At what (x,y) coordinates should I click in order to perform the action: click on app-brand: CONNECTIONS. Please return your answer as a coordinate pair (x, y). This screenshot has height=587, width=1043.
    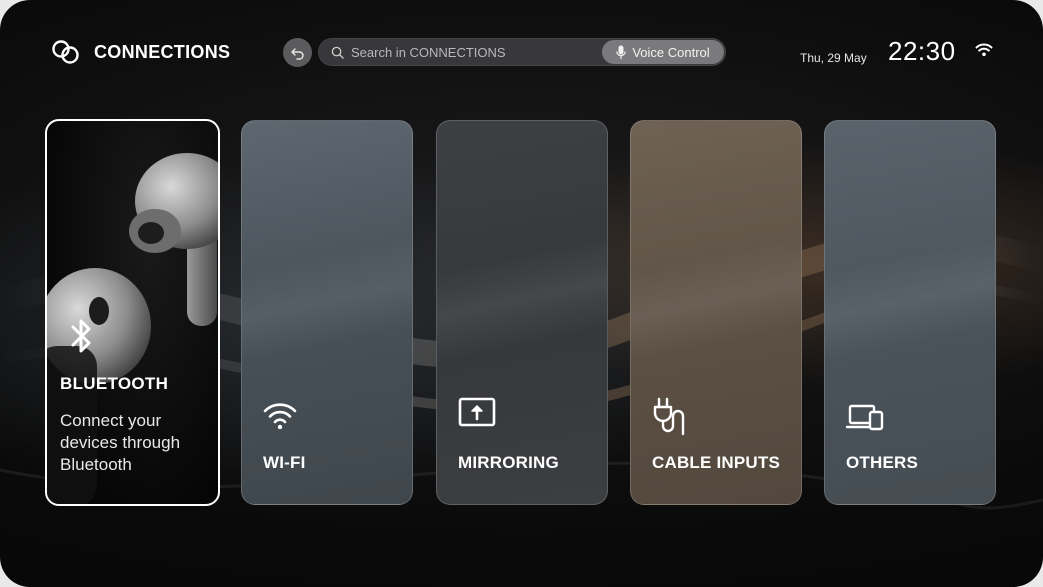
    Looking at the image, I should click on (140, 52).